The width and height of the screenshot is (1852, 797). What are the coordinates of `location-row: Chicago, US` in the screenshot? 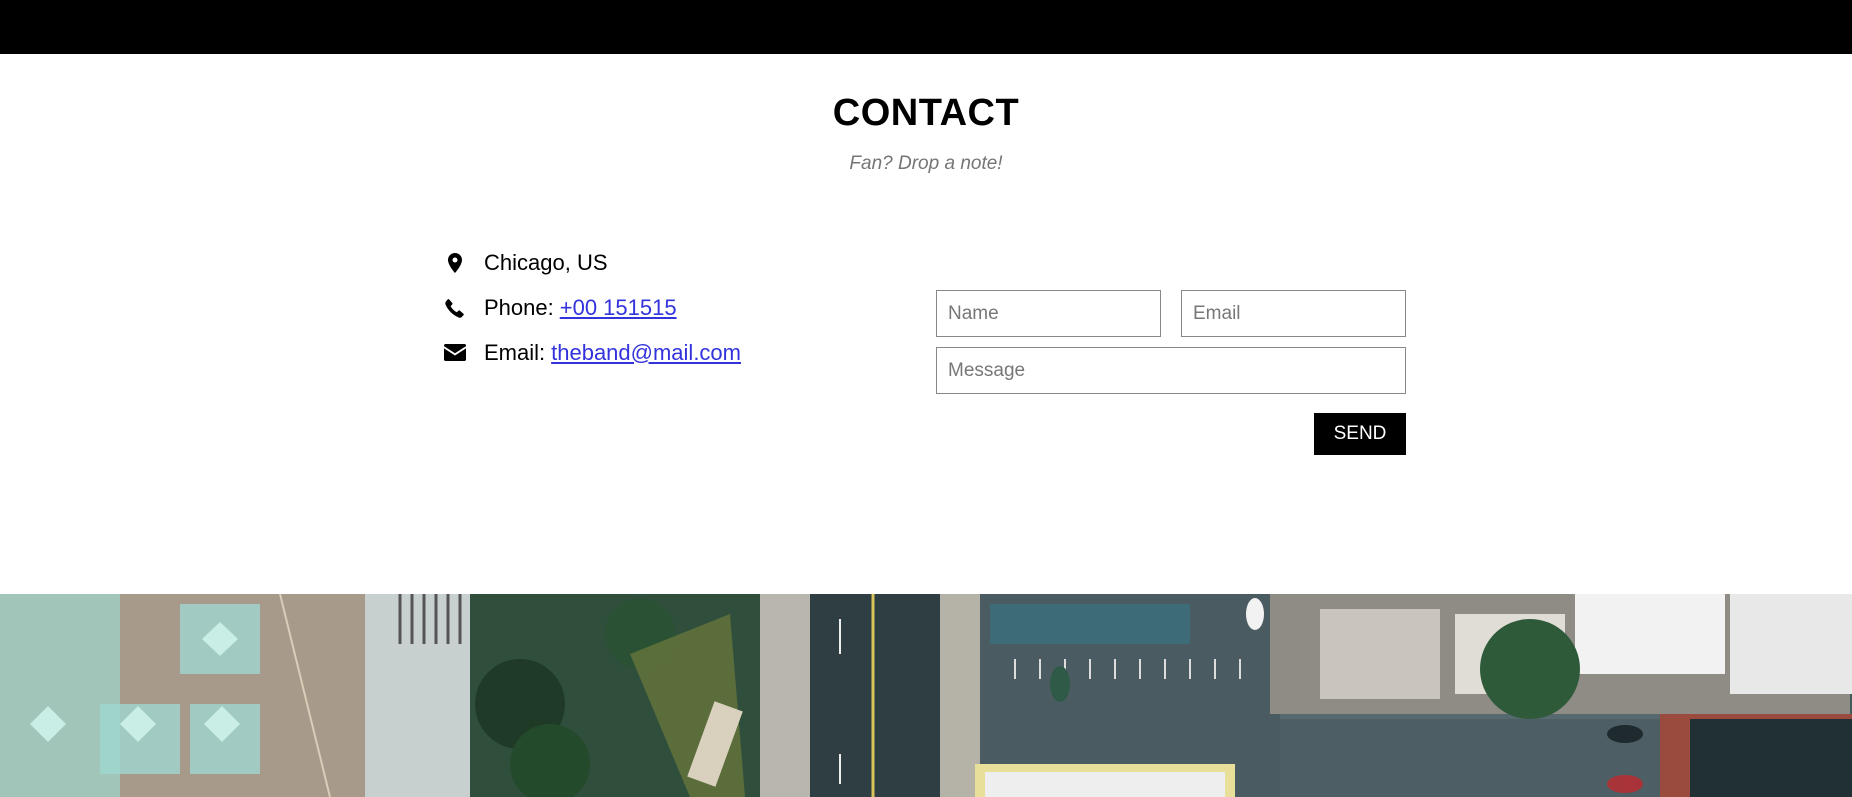 It's located at (662, 262).